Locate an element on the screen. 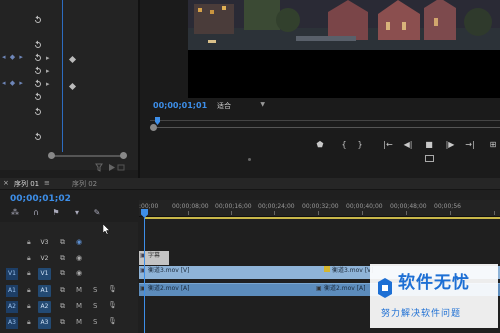 This screenshot has width=500, height=333. program-time-ruler is located at coordinates (325, 118).